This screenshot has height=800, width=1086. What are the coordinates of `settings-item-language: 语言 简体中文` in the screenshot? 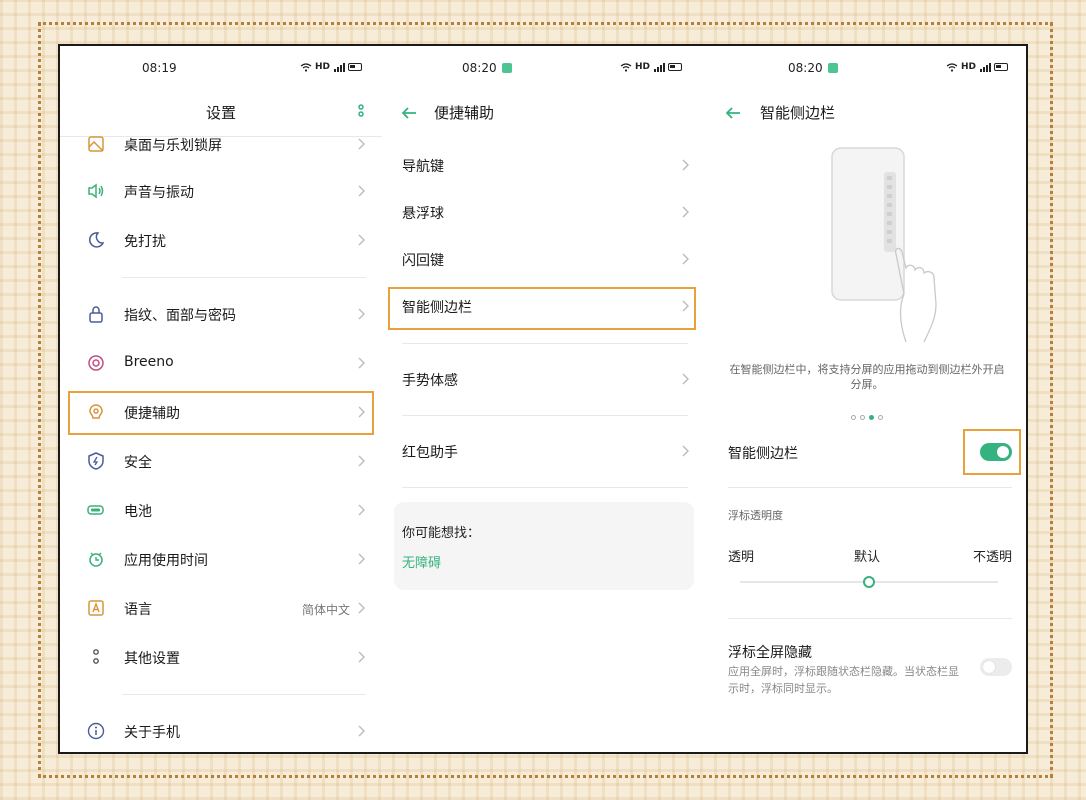 It's located at (221, 608).